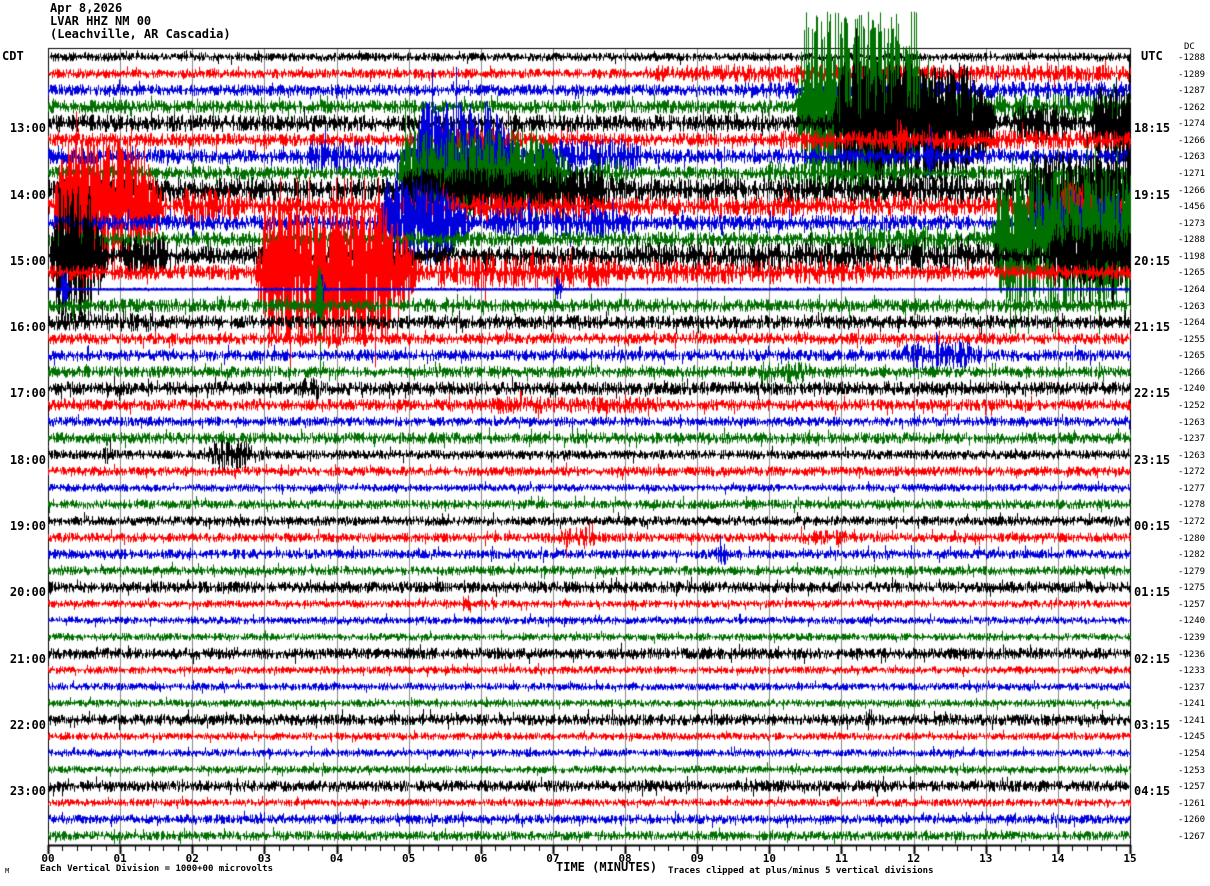 This screenshot has width=1210, height=886. I want to click on title-station-location: (Leachville, AR Cascadia), so click(140, 34).